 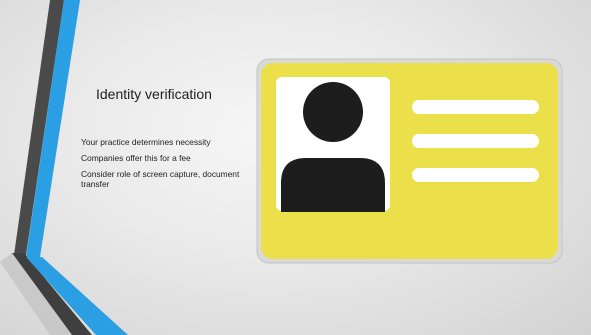 What do you see at coordinates (136, 158) in the screenshot?
I see `bullet-item: Companies offer this for a fee` at bounding box center [136, 158].